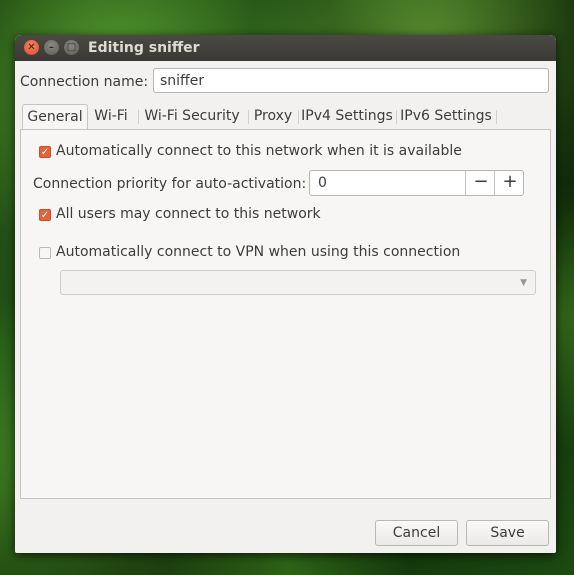  What do you see at coordinates (507, 533) in the screenshot?
I see `save-button: Save` at bounding box center [507, 533].